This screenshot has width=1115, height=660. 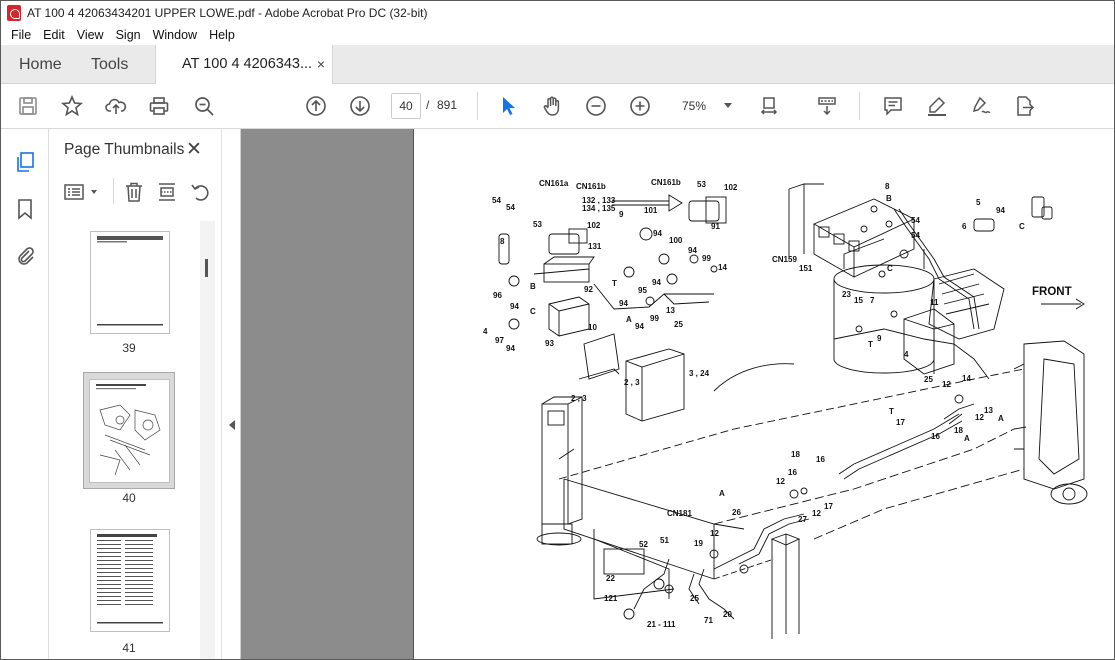 What do you see at coordinates (159, 106) in the screenshot?
I see `print-icon` at bounding box center [159, 106].